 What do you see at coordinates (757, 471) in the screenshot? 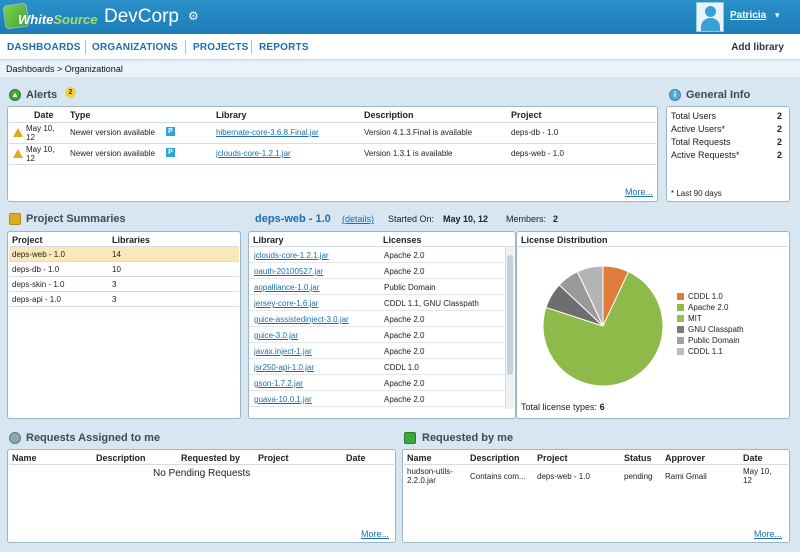
I see `request-date: May 10,` at bounding box center [757, 471].